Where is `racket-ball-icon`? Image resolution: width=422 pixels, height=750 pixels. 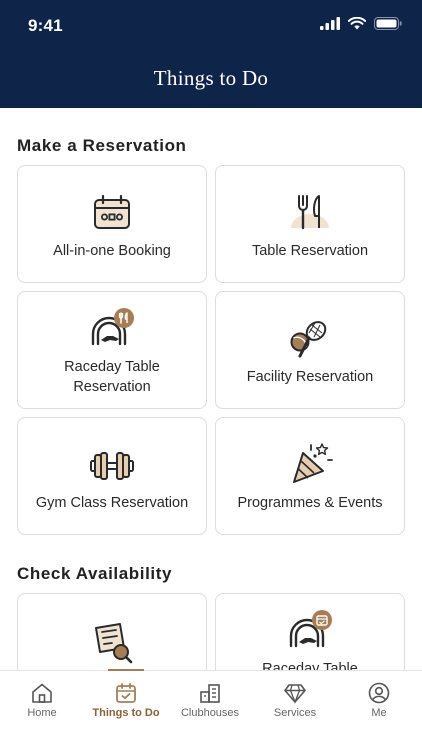 racket-ball-icon is located at coordinates (308, 339).